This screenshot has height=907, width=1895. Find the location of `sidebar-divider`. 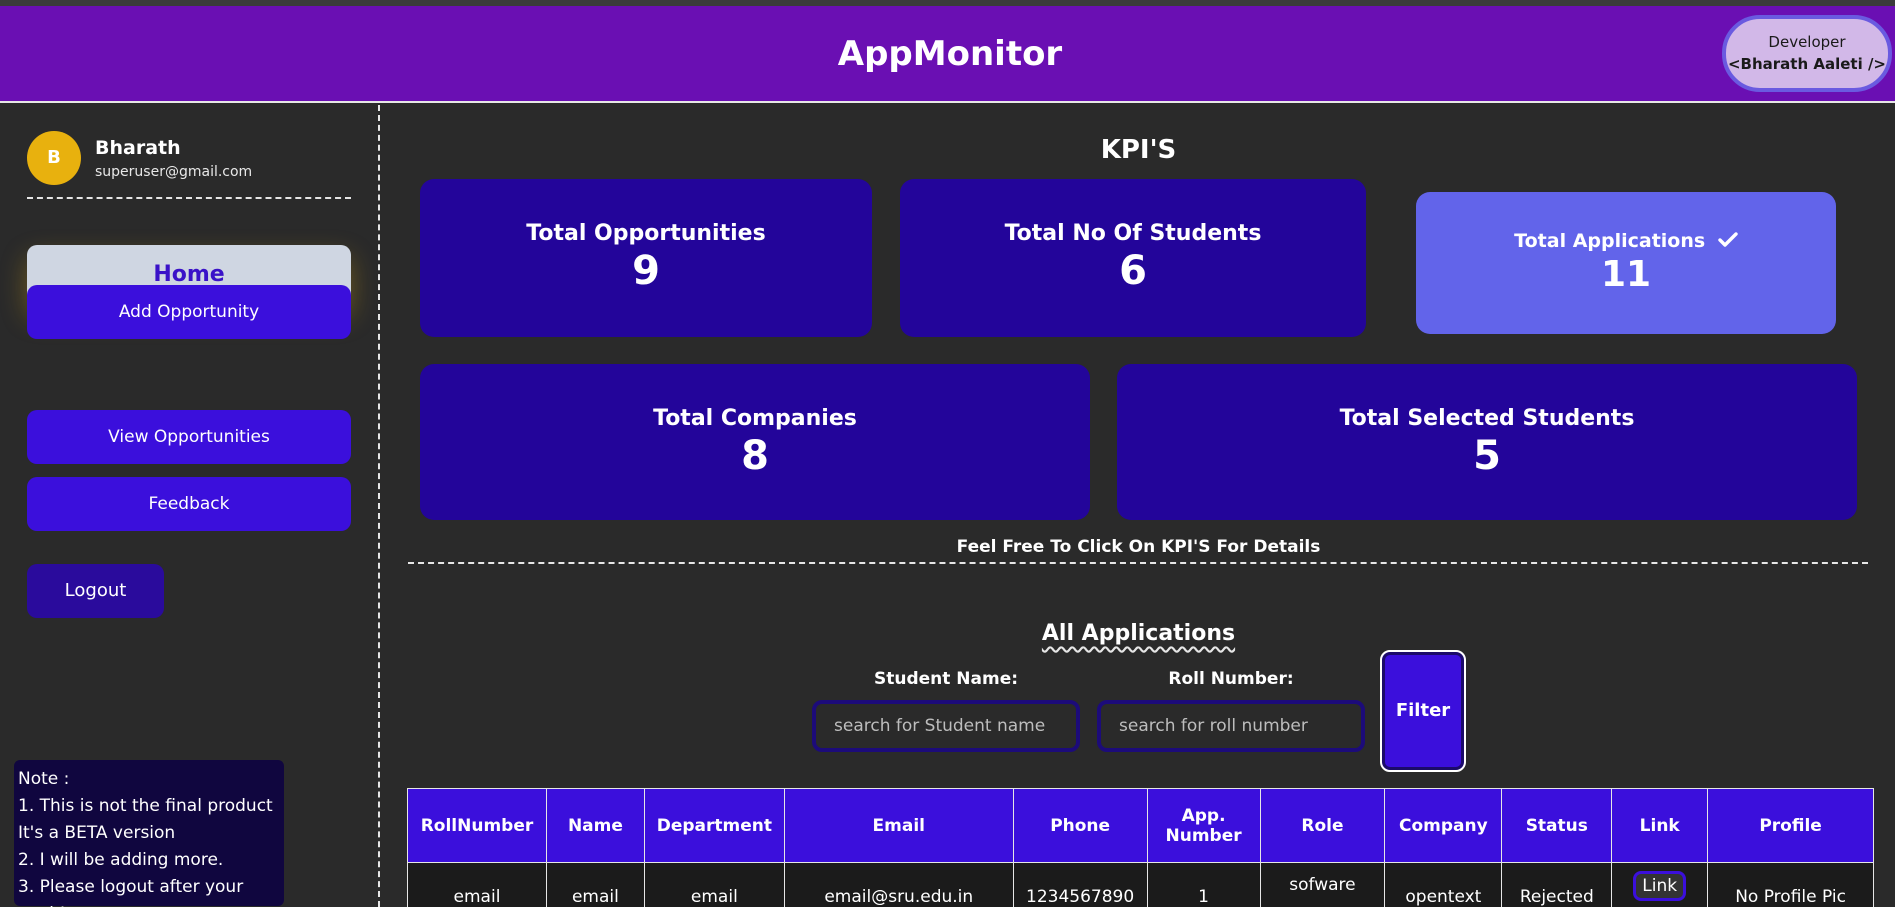

sidebar-divider is located at coordinates (189, 198).